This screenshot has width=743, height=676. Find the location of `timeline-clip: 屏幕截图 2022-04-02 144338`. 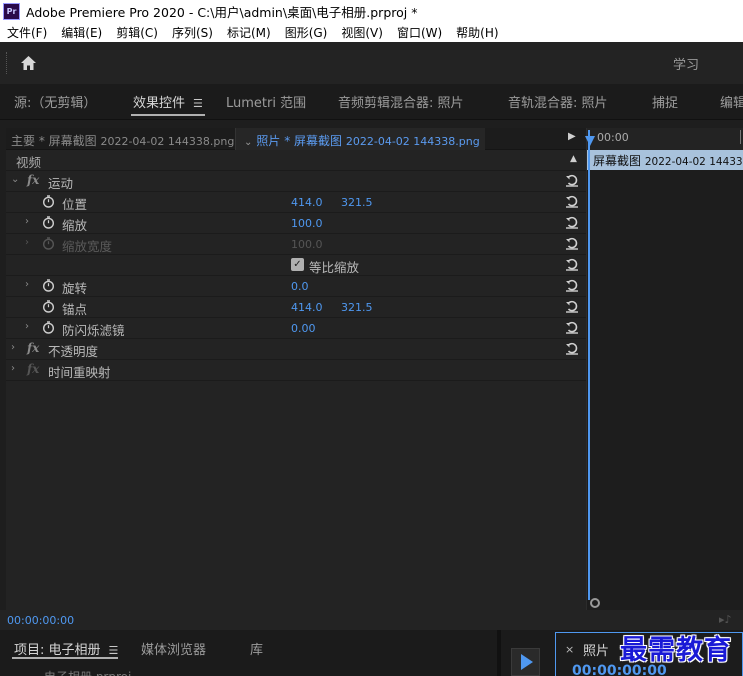

timeline-clip: 屏幕截图 2022-04-02 144338 is located at coordinates (665, 160).